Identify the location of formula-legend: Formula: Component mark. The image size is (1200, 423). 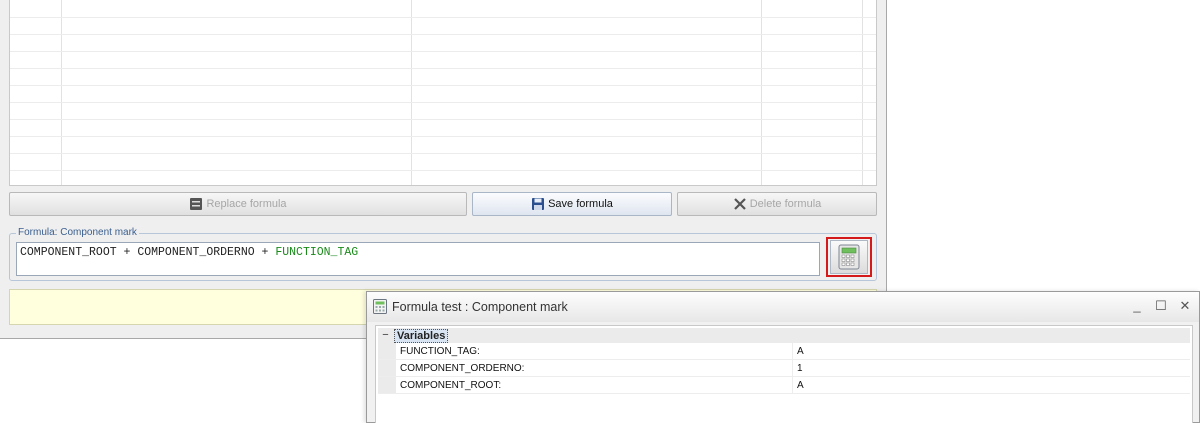
(77, 232).